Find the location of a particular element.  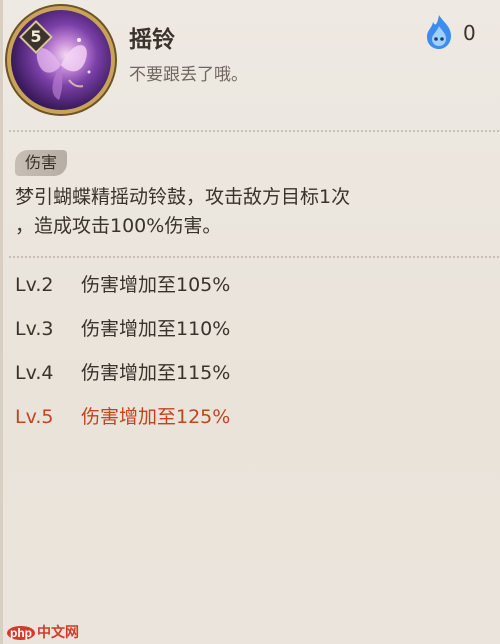

level-row: Lv.4 伤害增加至115% is located at coordinates (122, 373).